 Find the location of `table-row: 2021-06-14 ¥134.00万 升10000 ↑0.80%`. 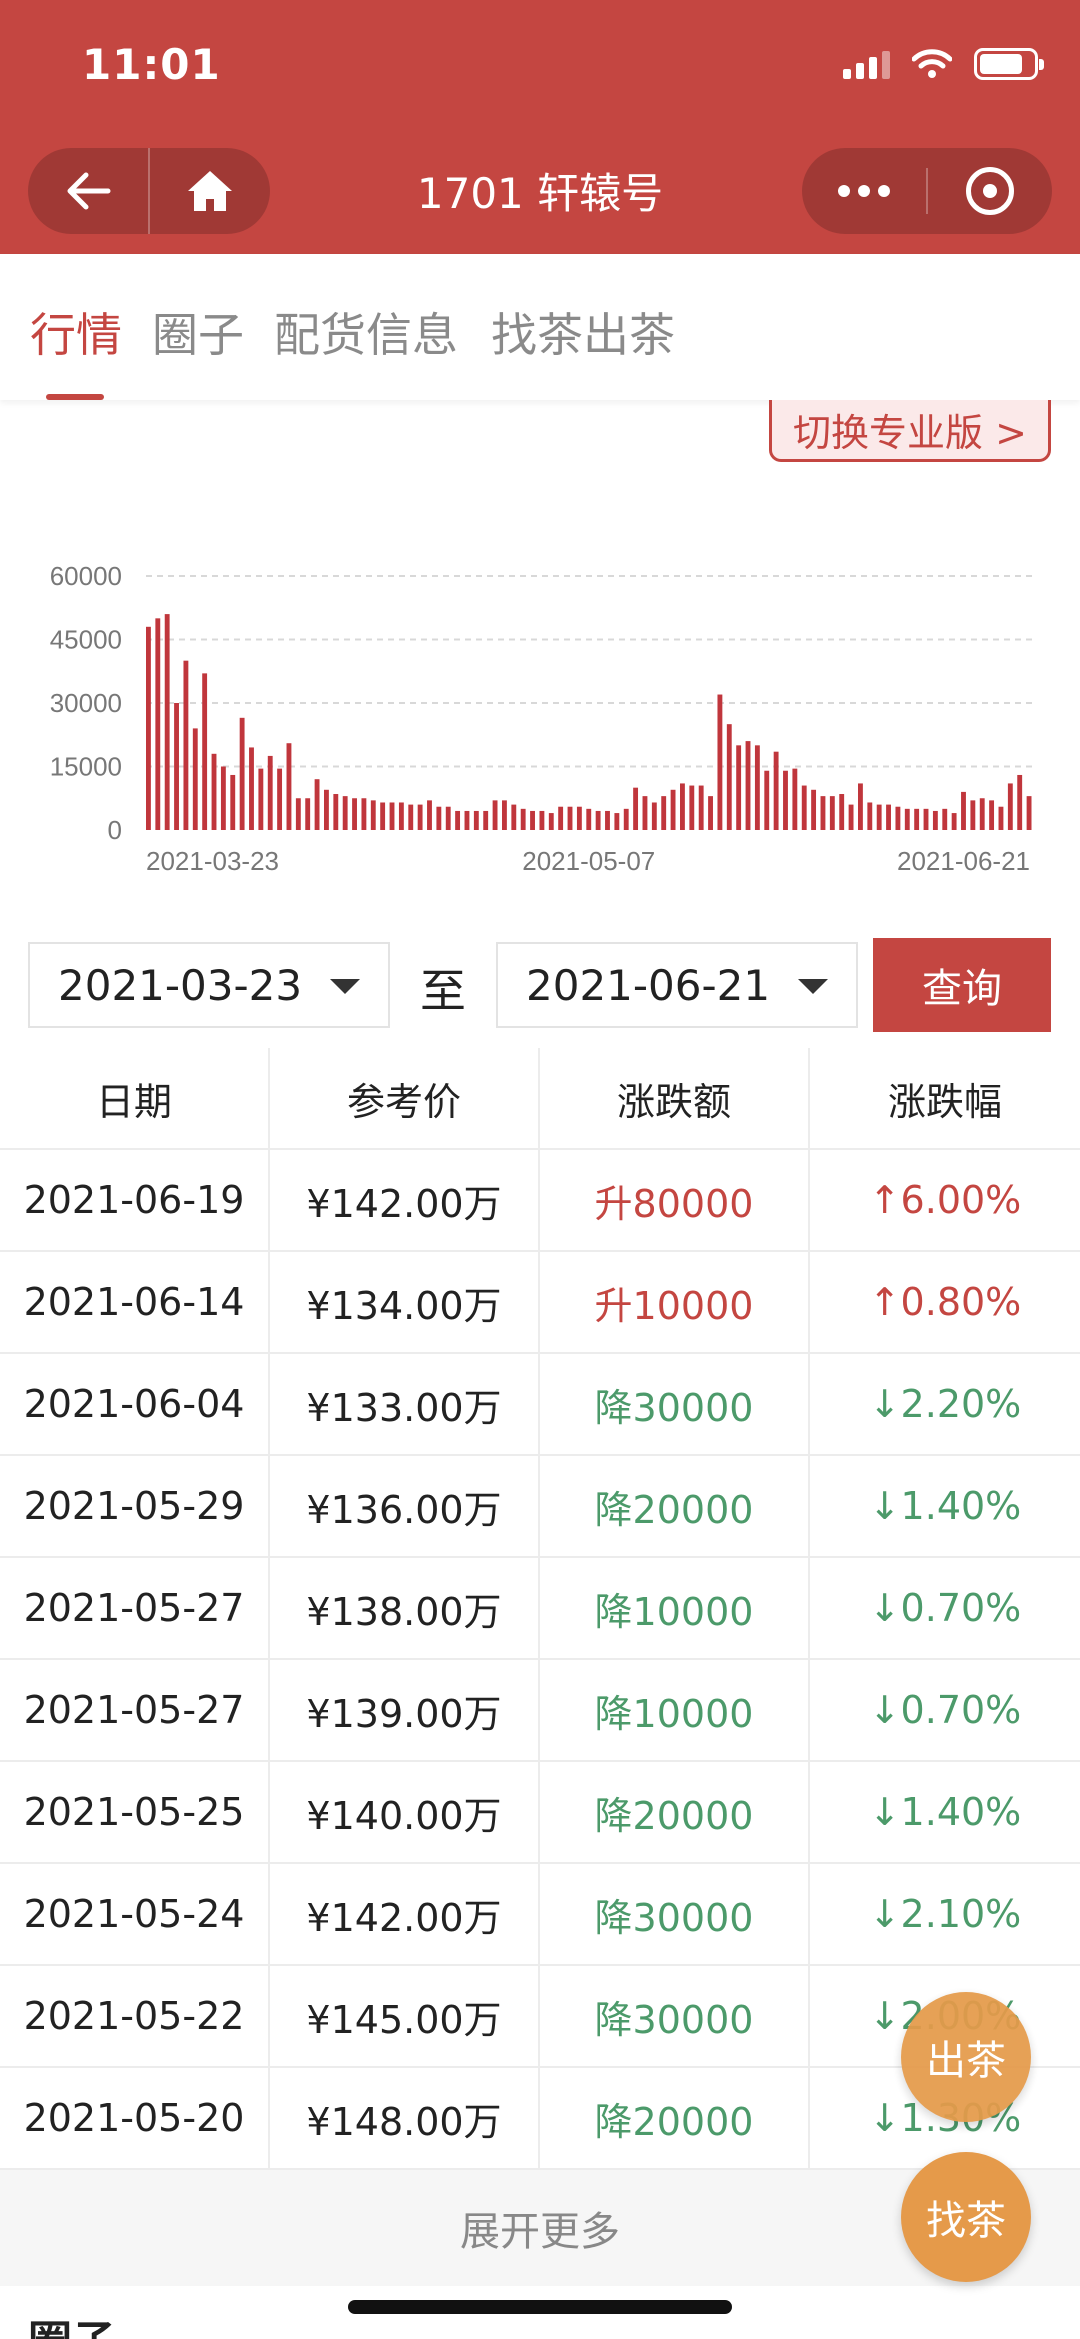

table-row: 2021-06-14 ¥134.00万 升10000 ↑0.80% is located at coordinates (540, 1303).